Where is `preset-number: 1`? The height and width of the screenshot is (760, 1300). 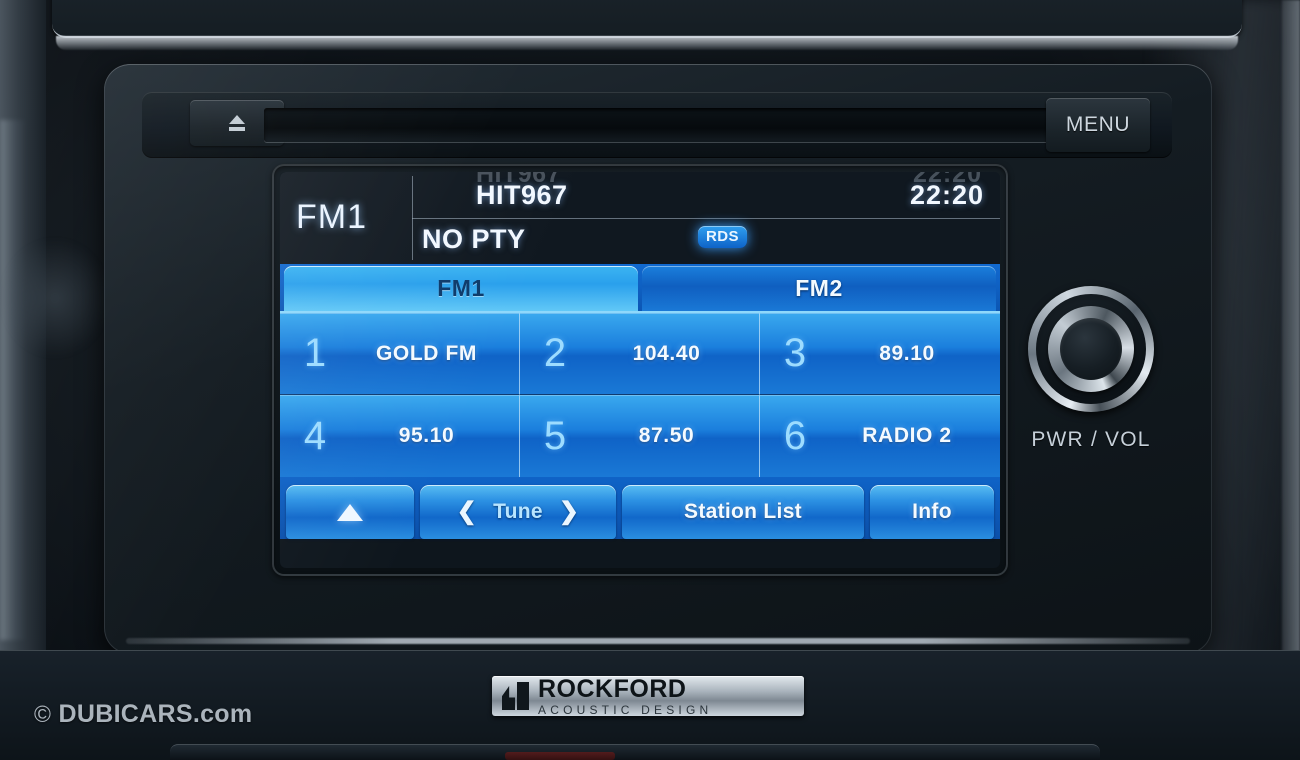
preset-number: 1 is located at coordinates (315, 353).